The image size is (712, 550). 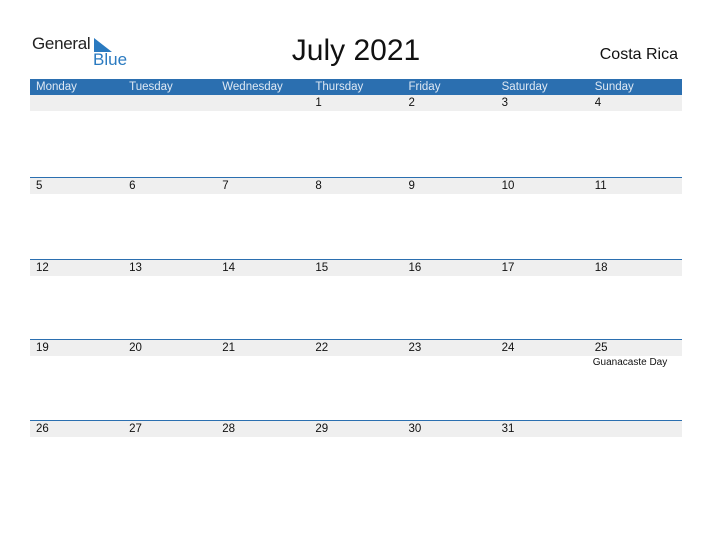 I want to click on holiday-label: Guanacaste Day, so click(x=630, y=362).